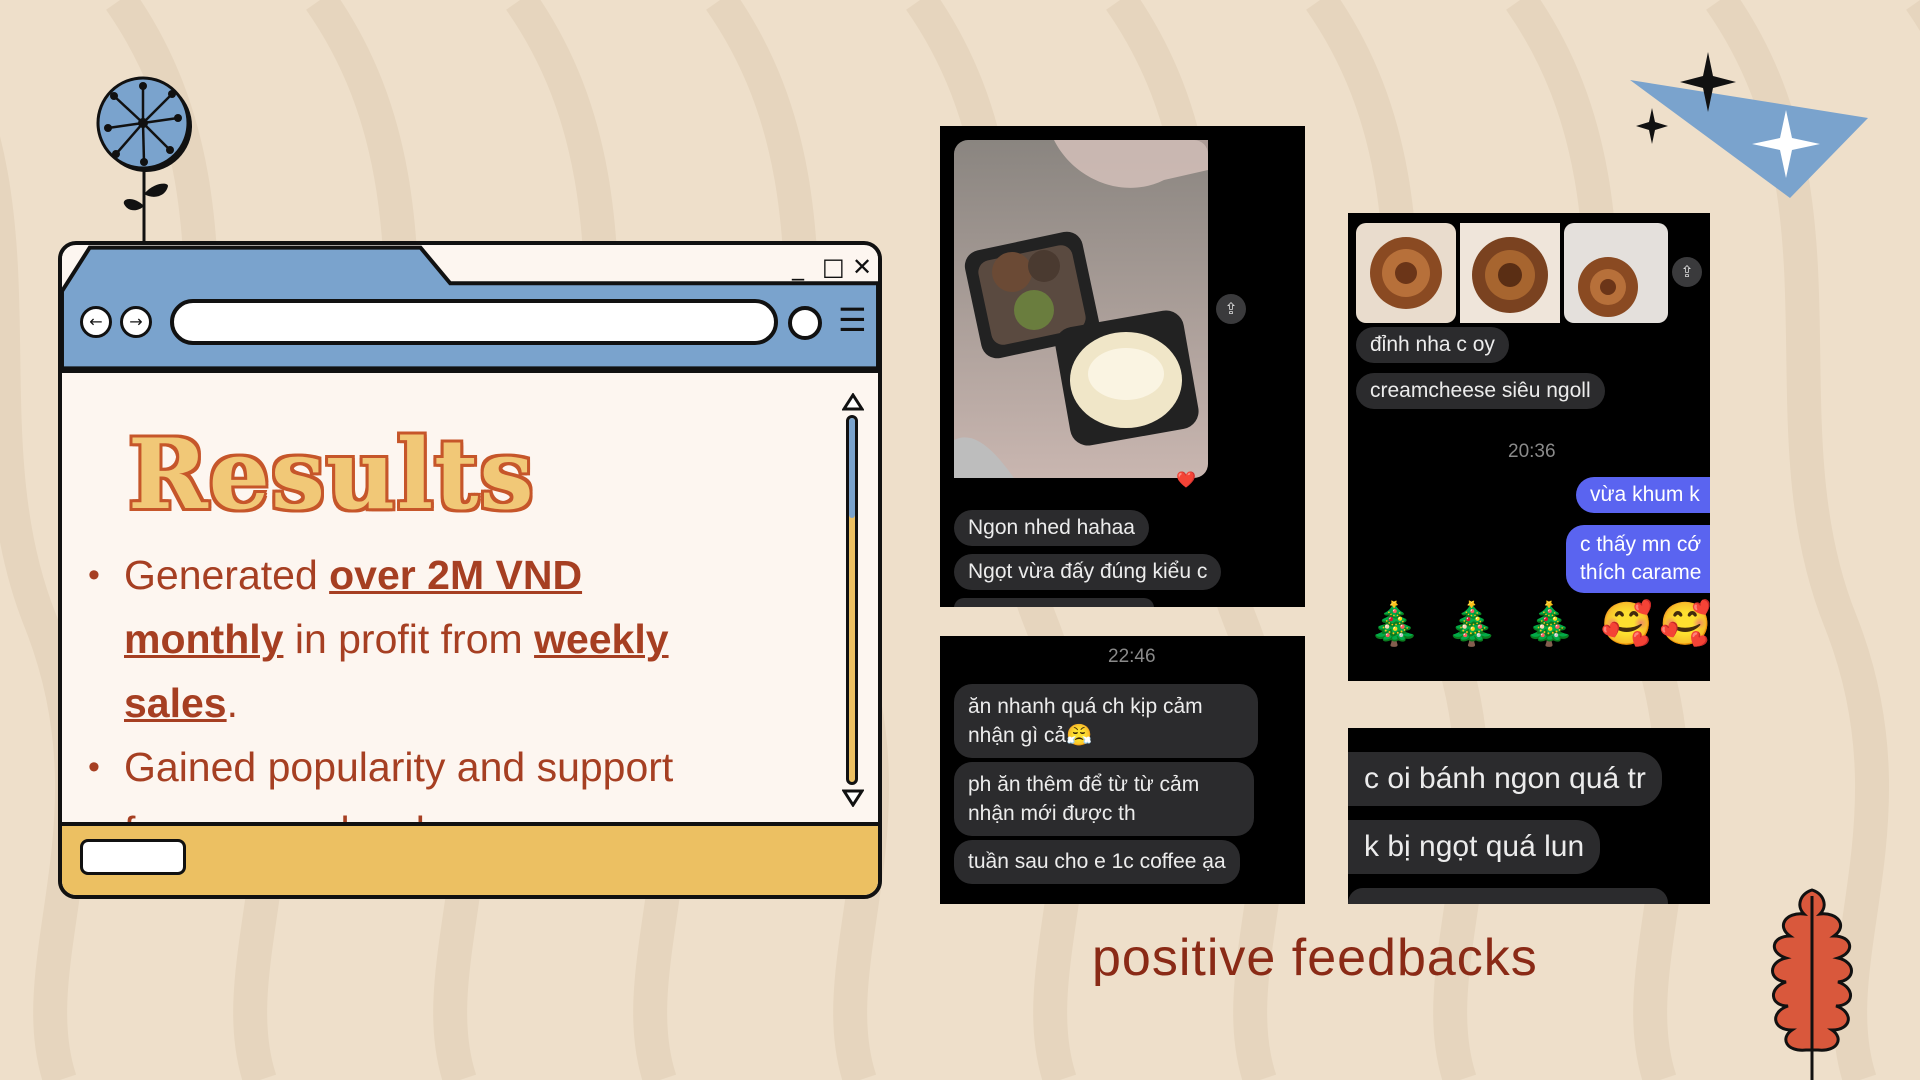  Describe the element at coordinates (852, 320) in the screenshot. I see `menu-icon: ☰` at that location.